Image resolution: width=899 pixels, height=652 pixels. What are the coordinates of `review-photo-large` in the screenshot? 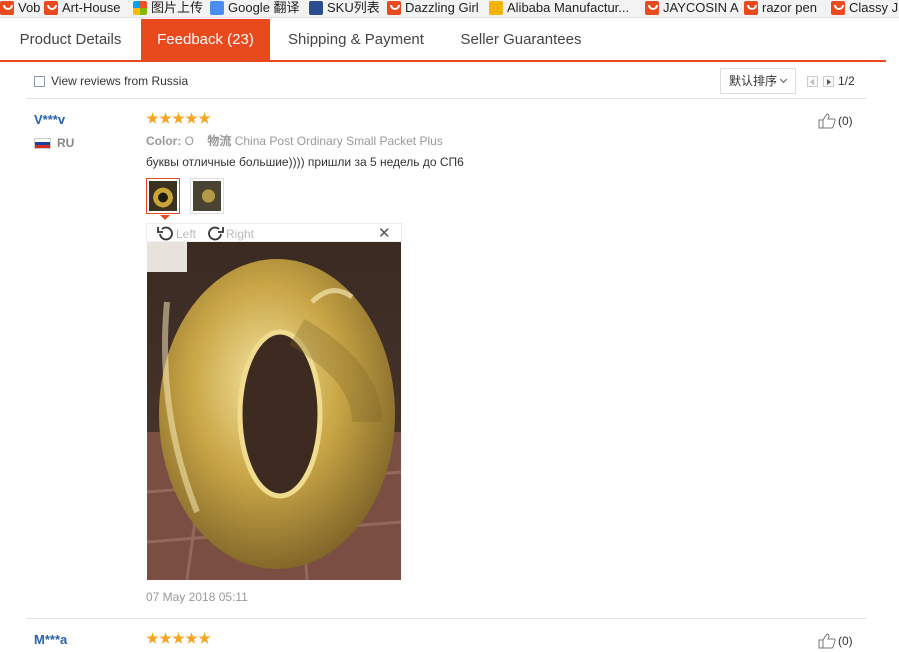 It's located at (274, 411).